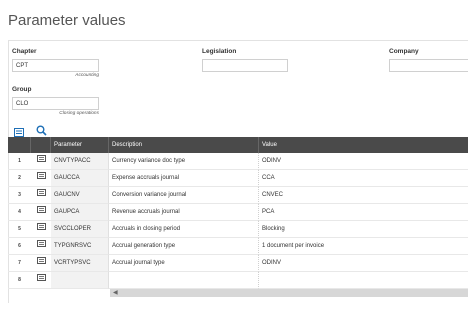  Describe the element at coordinates (80, 178) in the screenshot. I see `parameter-cell: GAUCCA` at that location.